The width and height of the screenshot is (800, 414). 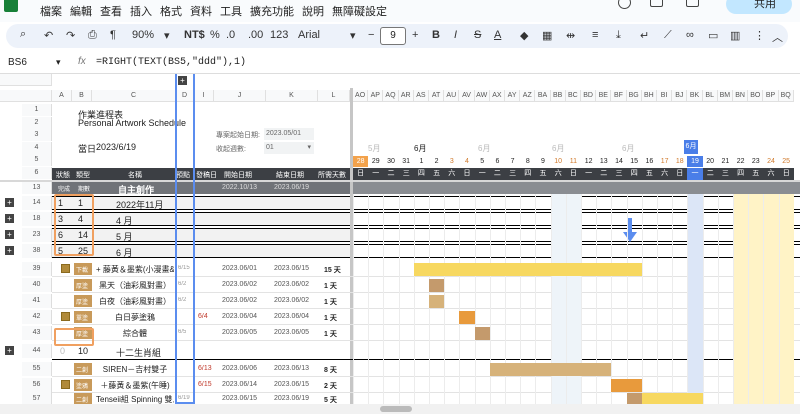 What do you see at coordinates (497, 35) in the screenshot?
I see `text-color-icon: A` at bounding box center [497, 35].